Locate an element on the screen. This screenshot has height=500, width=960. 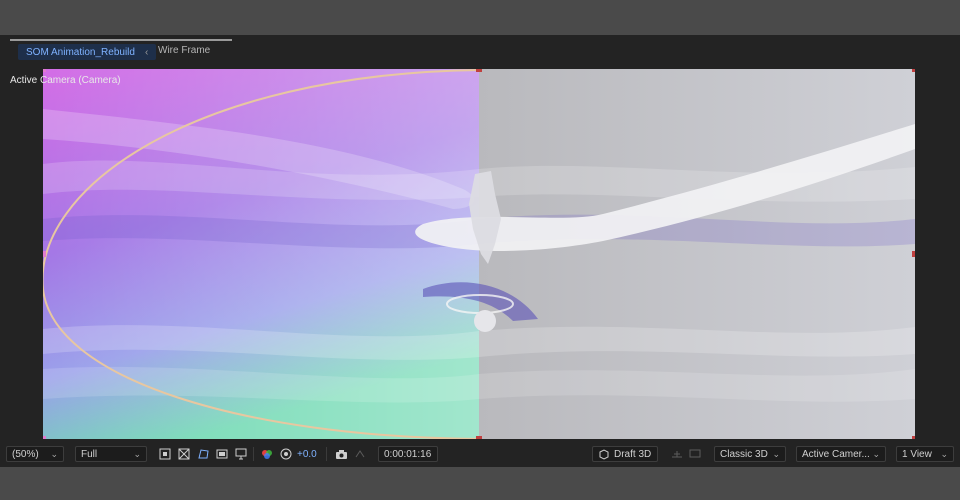
zoom-value: (50%) is located at coordinates (25, 454).